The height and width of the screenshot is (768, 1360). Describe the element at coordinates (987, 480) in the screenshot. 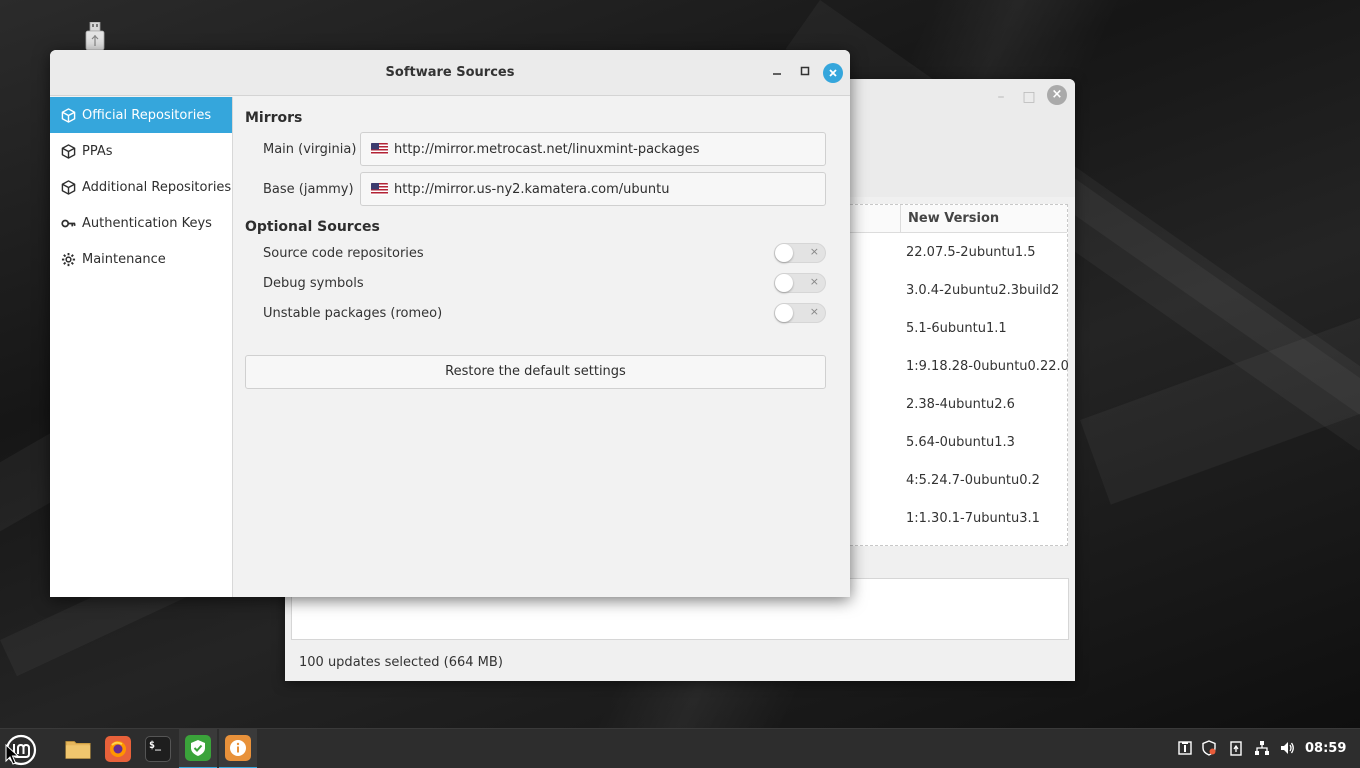

I see `table-row: 4:5.24.7-0ubuntu0.2` at that location.